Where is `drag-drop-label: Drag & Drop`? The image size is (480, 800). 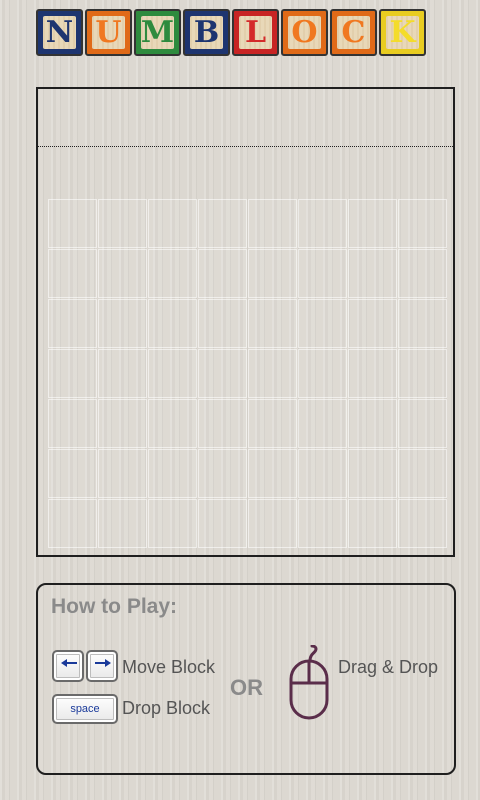
drag-drop-label: Drag & Drop is located at coordinates (388, 667).